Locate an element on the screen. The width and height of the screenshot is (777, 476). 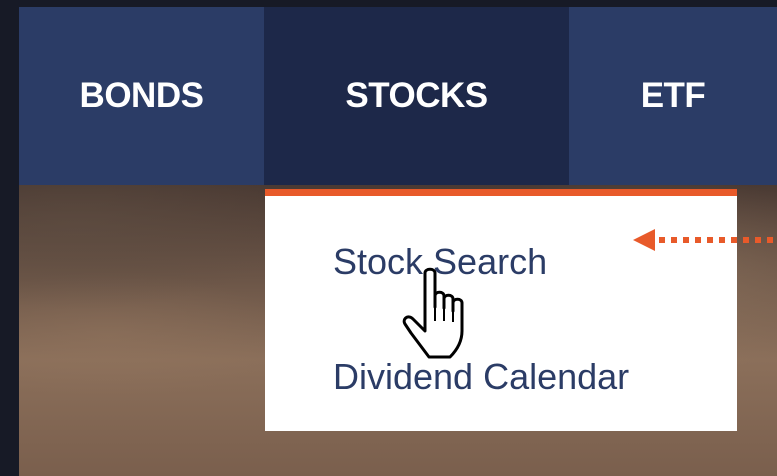
dropdown-item-dividend-calendar: Dividend Calendar is located at coordinates (481, 377).